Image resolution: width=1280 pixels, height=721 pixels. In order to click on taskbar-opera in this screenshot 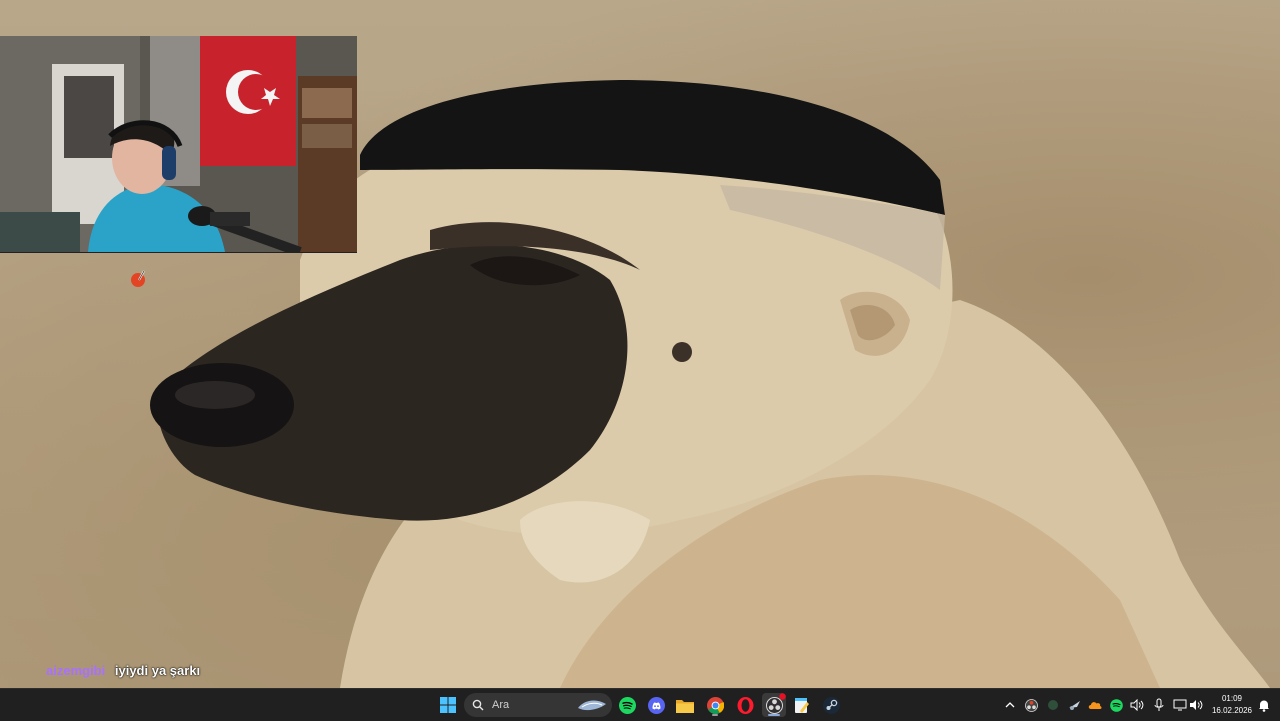, I will do `click(745, 705)`.